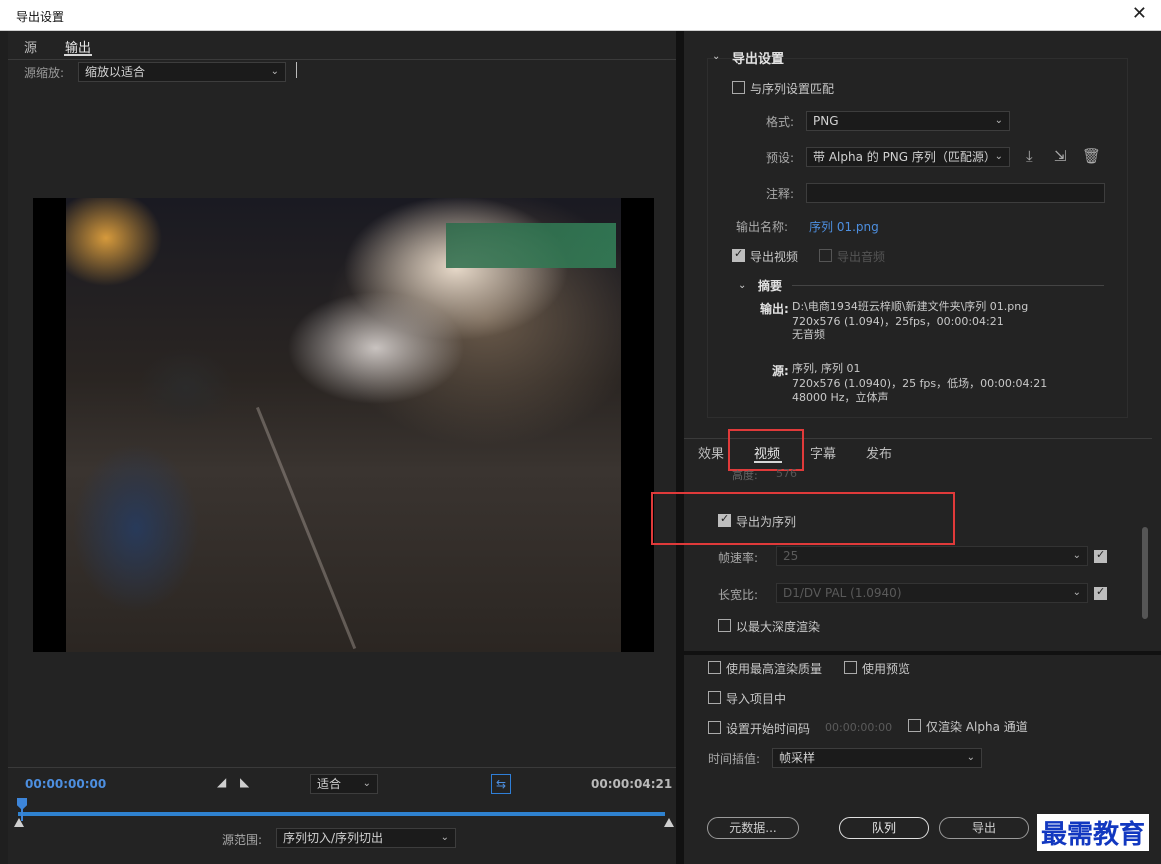  Describe the element at coordinates (780, 122) in the screenshot. I see `format-label: 格式:` at that location.